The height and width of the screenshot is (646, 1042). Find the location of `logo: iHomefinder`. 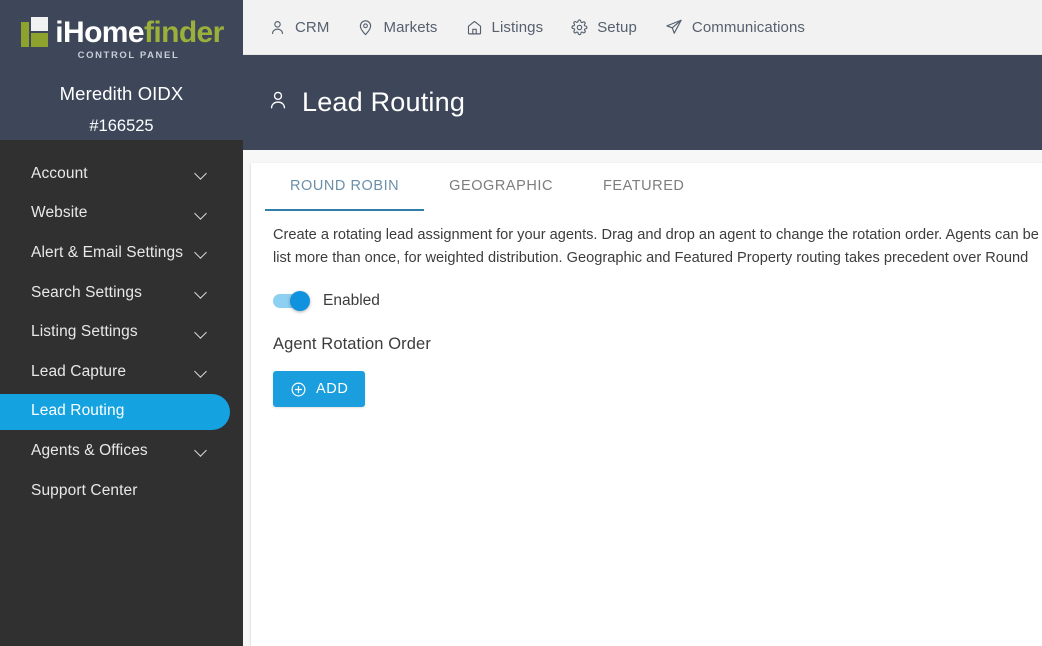

logo: iHomefinder is located at coordinates (121, 29).